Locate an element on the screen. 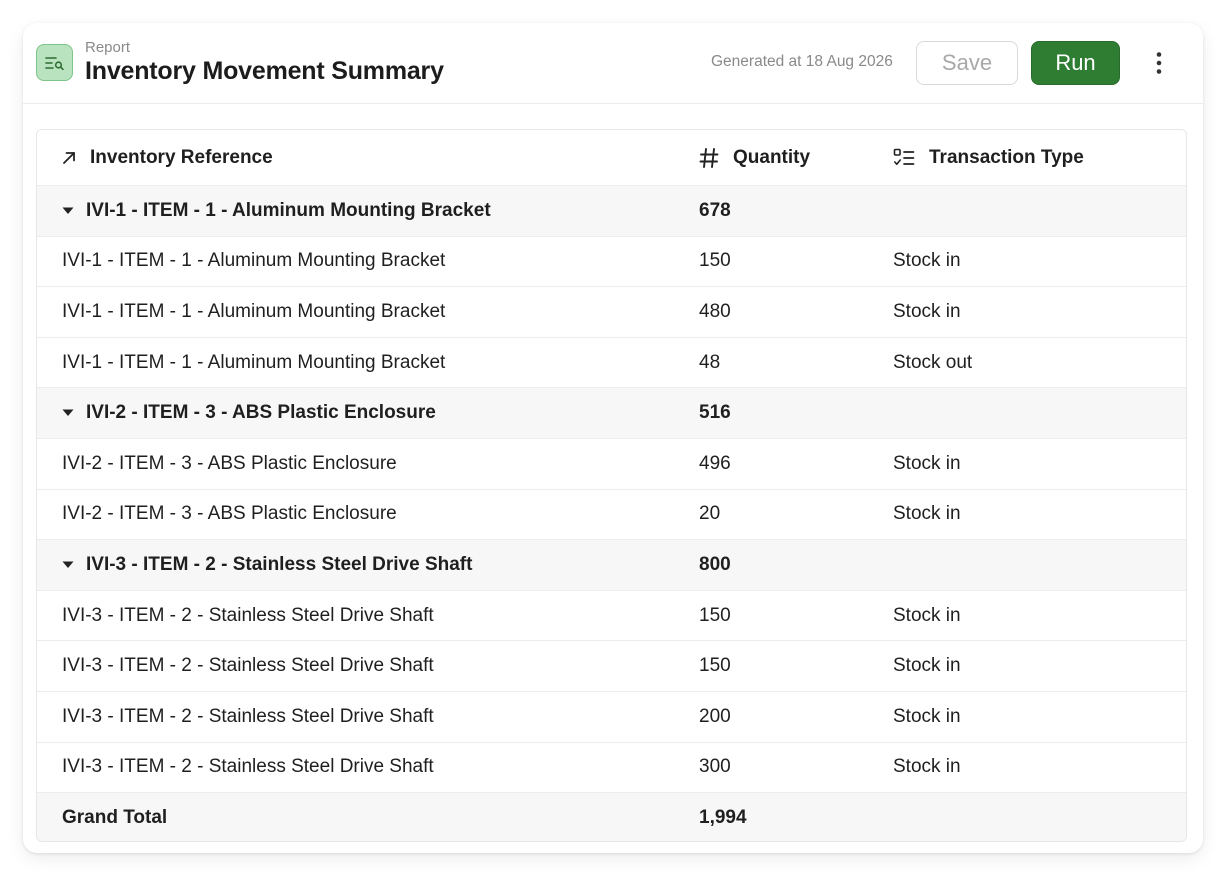  save-button: Save is located at coordinates (967, 63).